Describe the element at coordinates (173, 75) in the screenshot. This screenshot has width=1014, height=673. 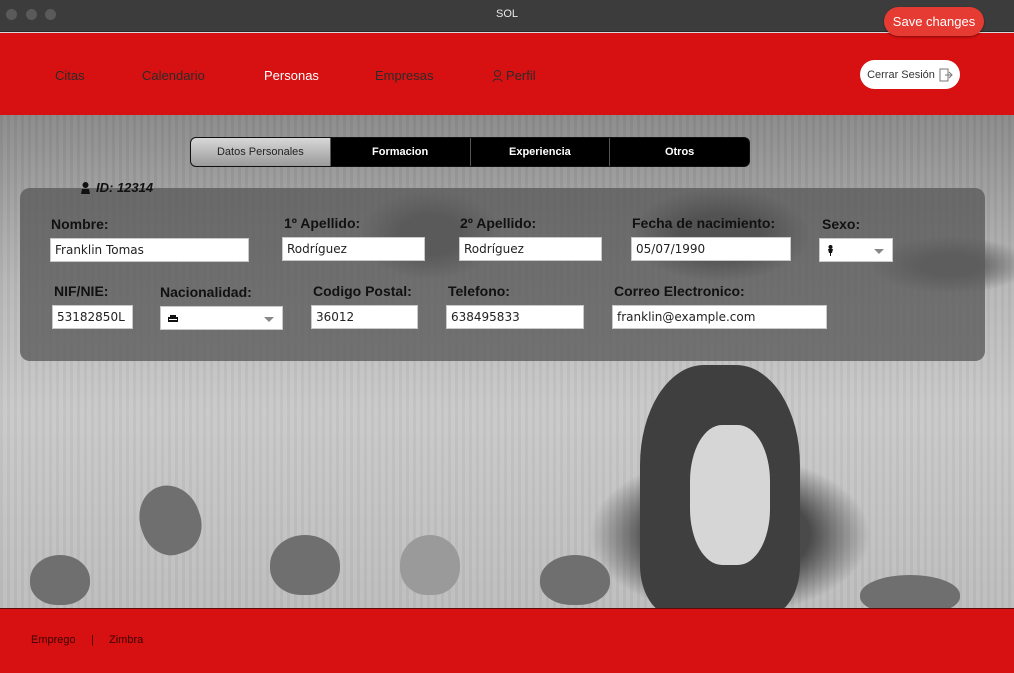
I see `nav-calendario: Calendario` at that location.